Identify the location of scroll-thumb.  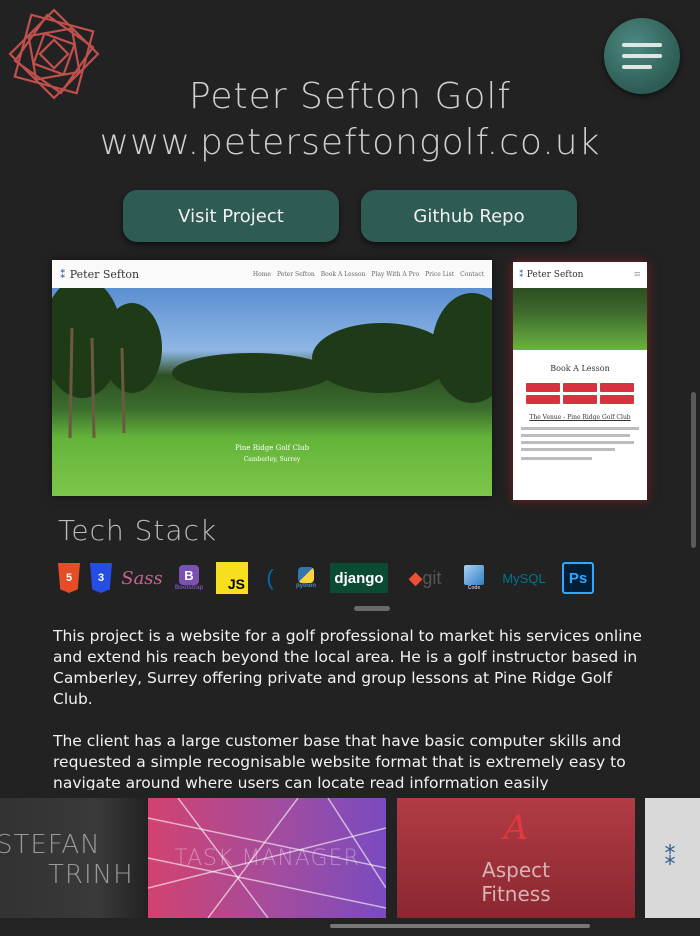
(460, 926).